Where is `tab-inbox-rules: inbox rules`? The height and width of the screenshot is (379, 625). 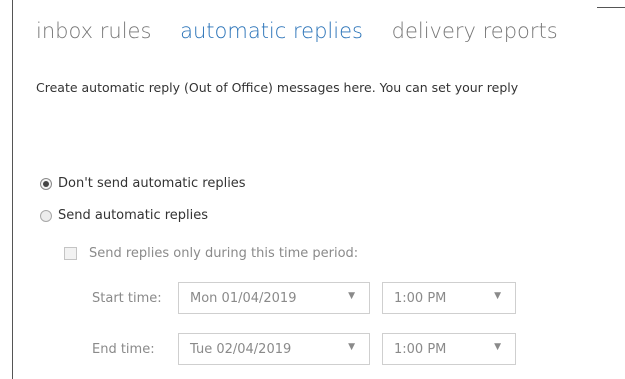 tab-inbox-rules: inbox rules is located at coordinates (93, 31).